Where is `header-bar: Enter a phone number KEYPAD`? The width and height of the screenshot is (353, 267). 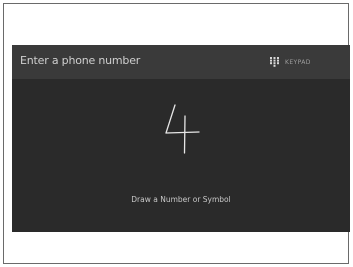
header-bar: Enter a phone number KEYPAD is located at coordinates (181, 62).